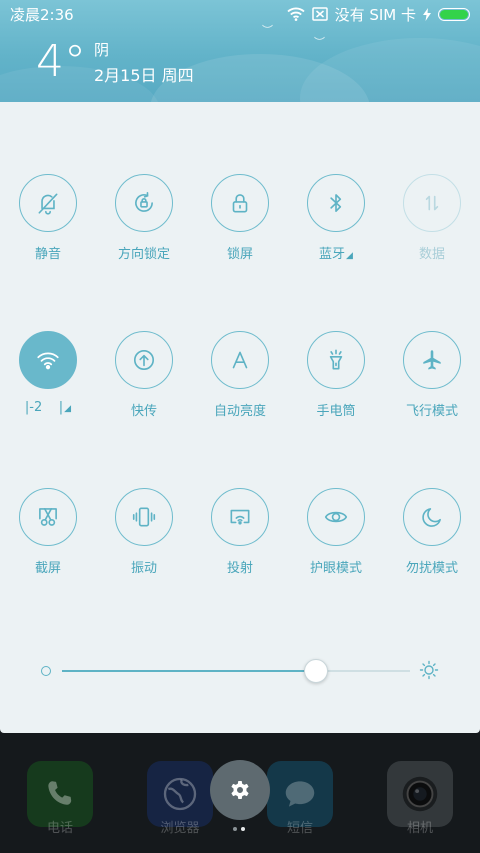 The width and height of the screenshot is (480, 853). What do you see at coordinates (375, 14) in the screenshot?
I see `carrier-text: 没有 SIM 卡` at bounding box center [375, 14].